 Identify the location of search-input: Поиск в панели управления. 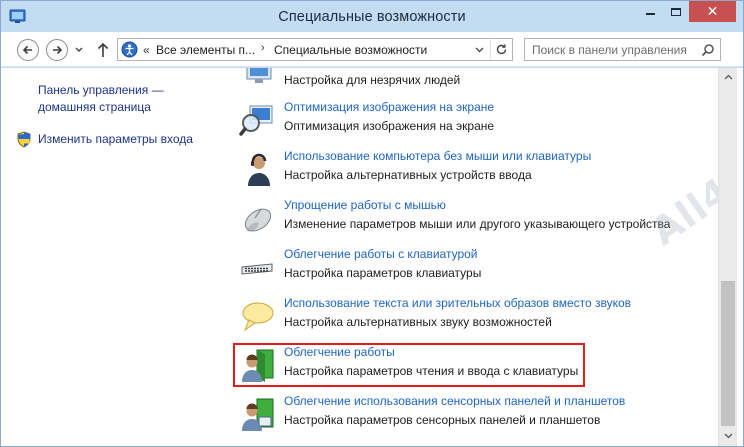
(609, 50).